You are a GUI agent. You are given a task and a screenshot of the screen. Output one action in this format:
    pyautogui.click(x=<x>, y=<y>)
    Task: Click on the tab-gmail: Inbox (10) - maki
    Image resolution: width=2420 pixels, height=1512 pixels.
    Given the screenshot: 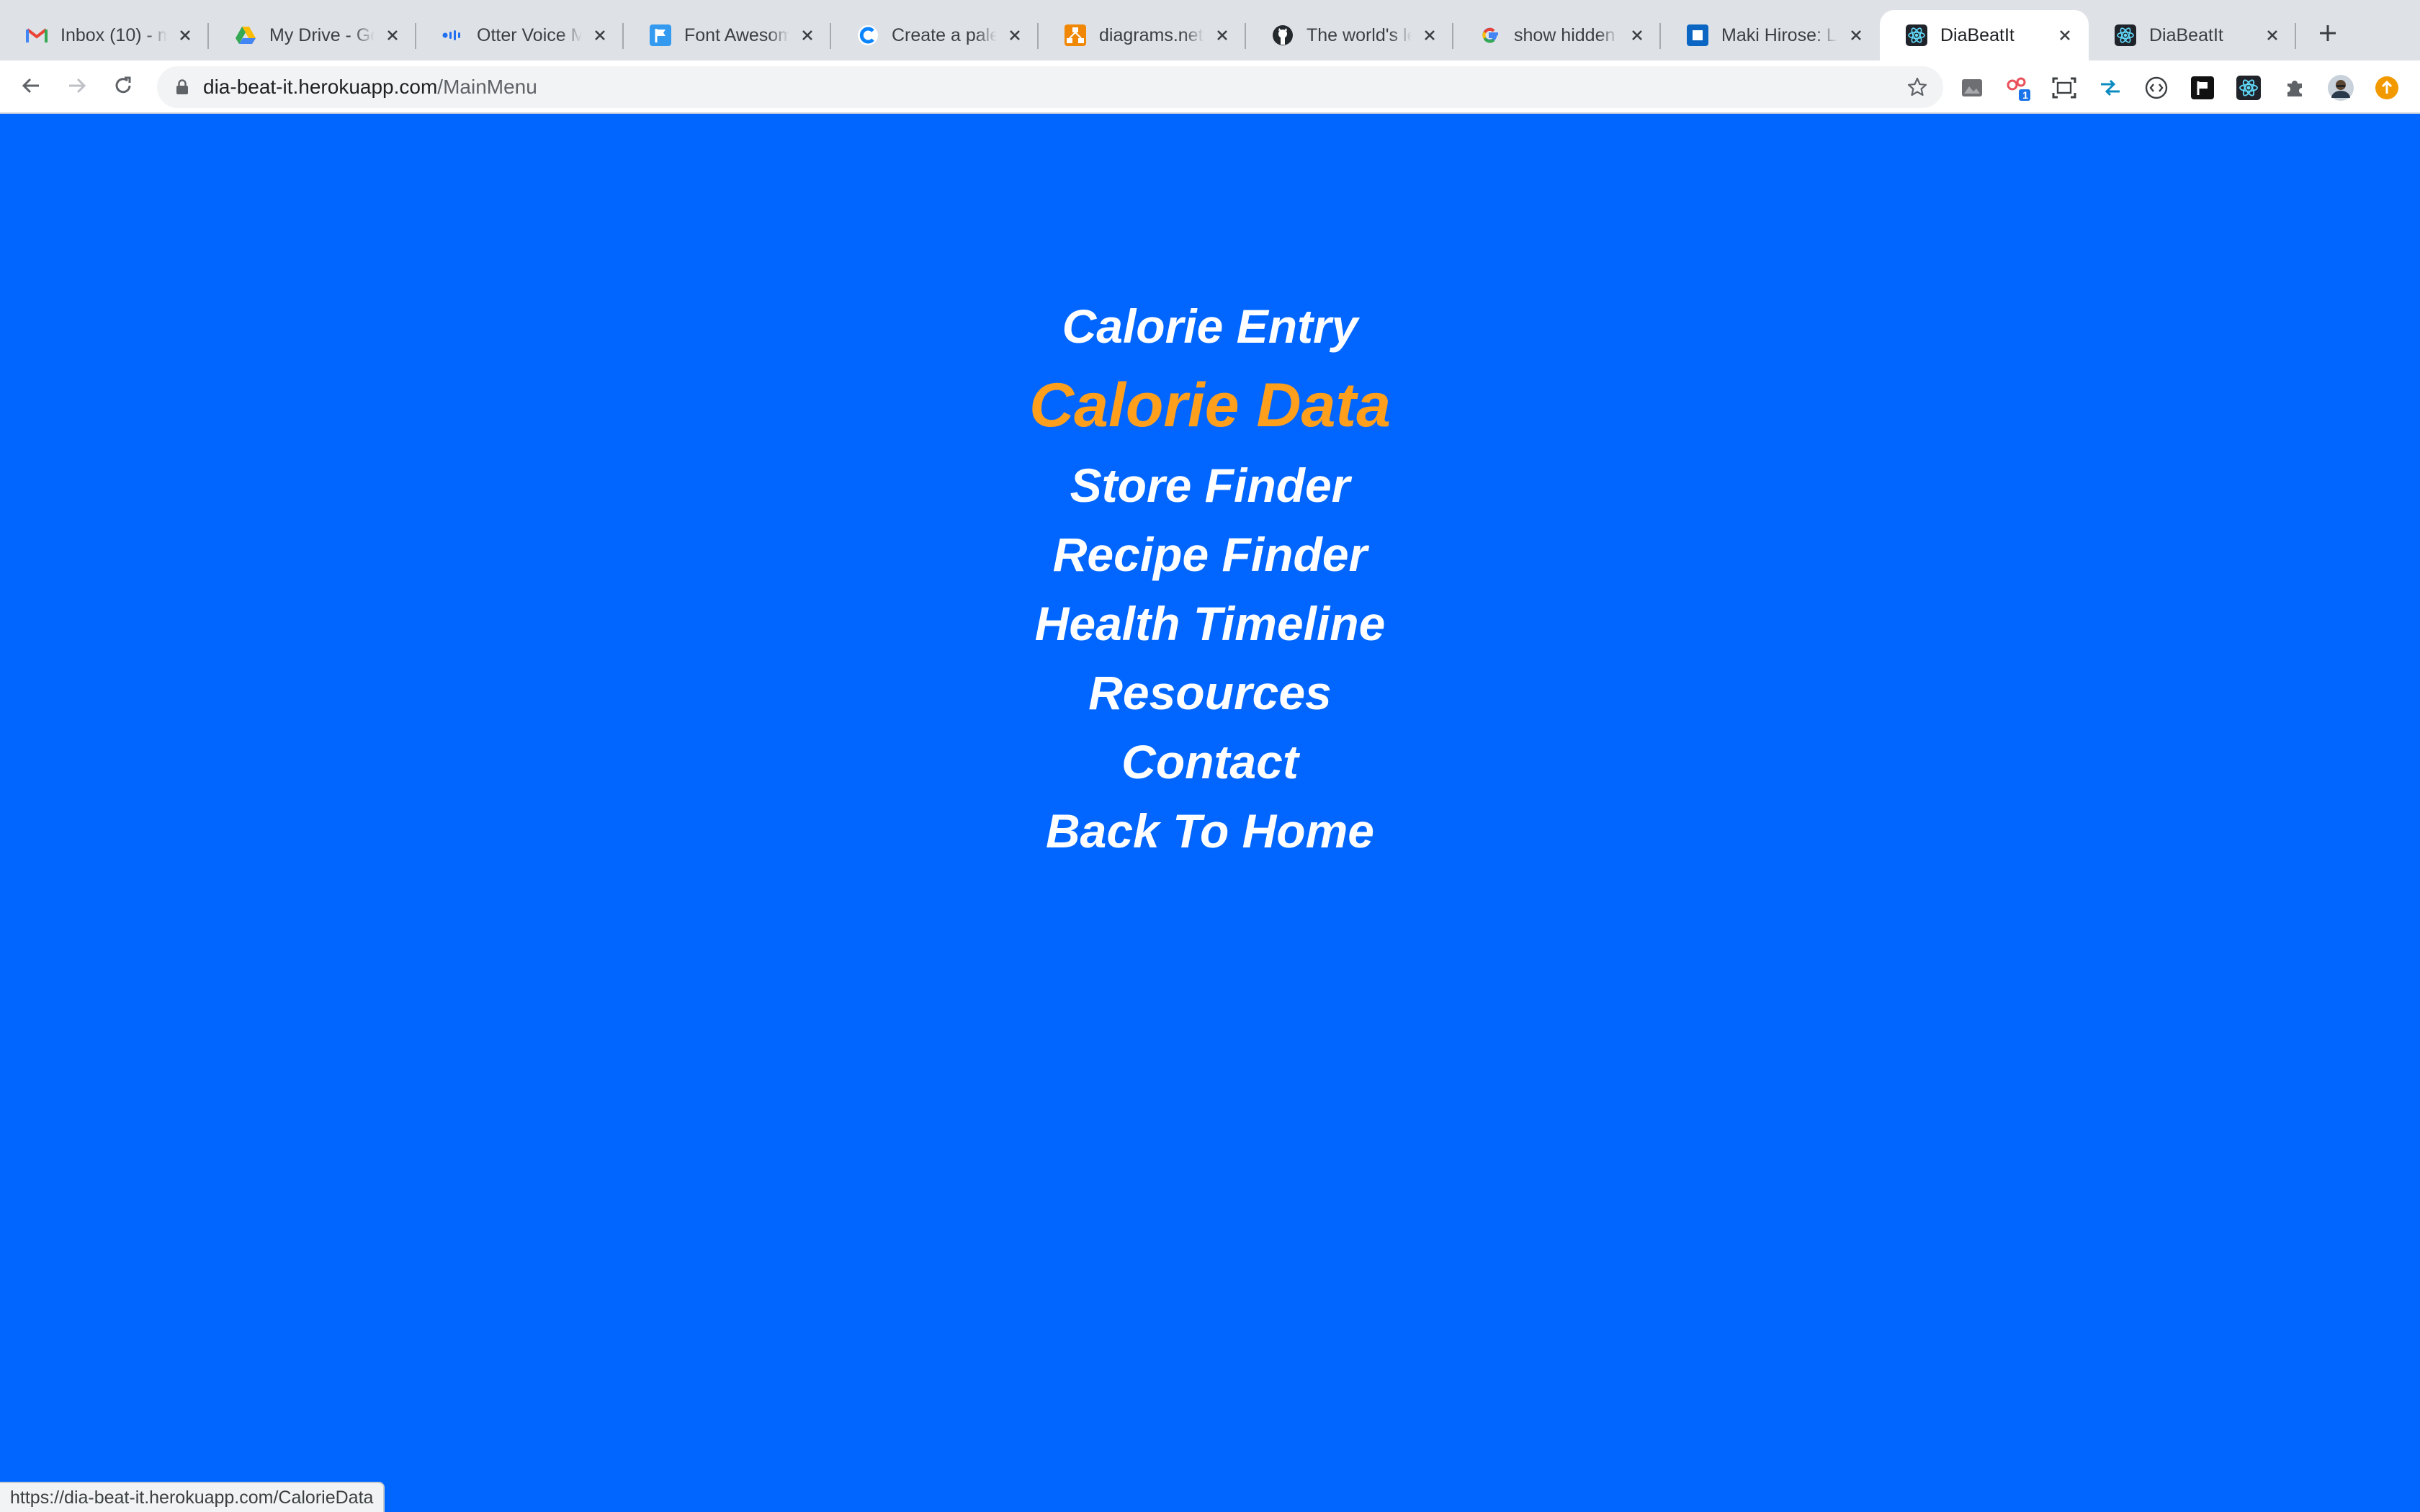 What is the action you would take?
    pyautogui.click(x=104, y=35)
    